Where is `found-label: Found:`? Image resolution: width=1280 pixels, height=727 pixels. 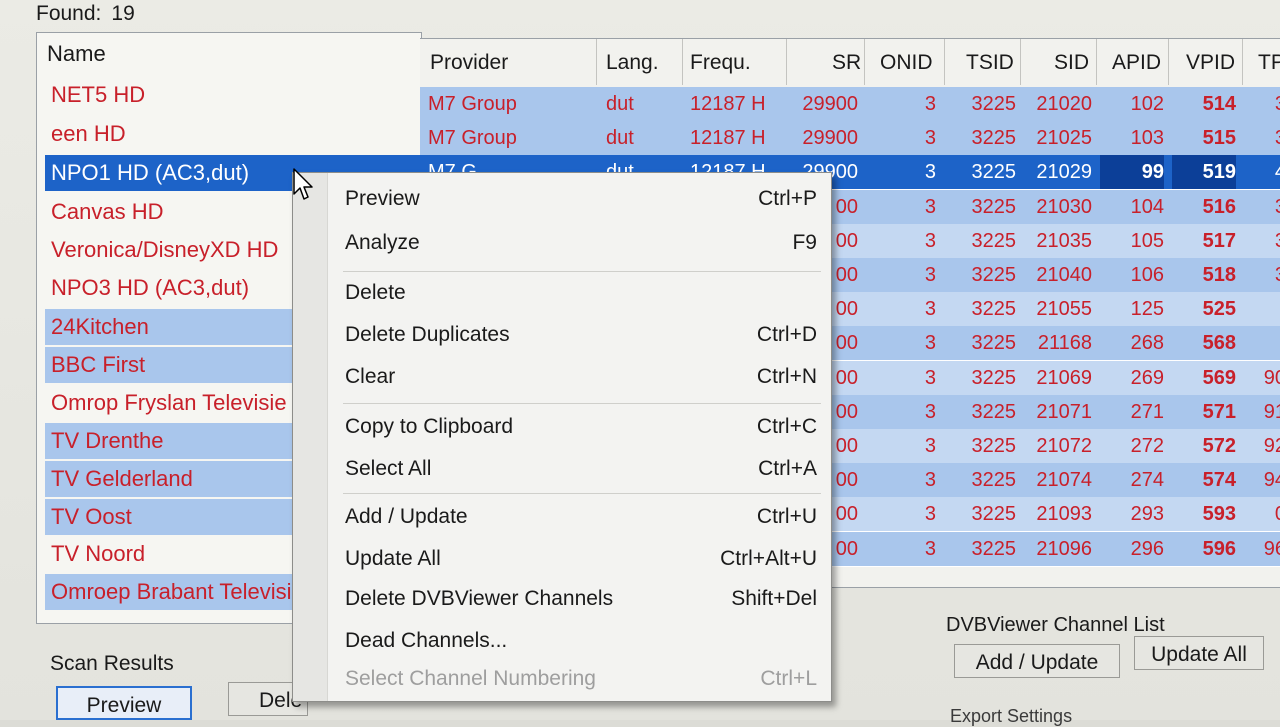
found-label: Found: is located at coordinates (69, 13).